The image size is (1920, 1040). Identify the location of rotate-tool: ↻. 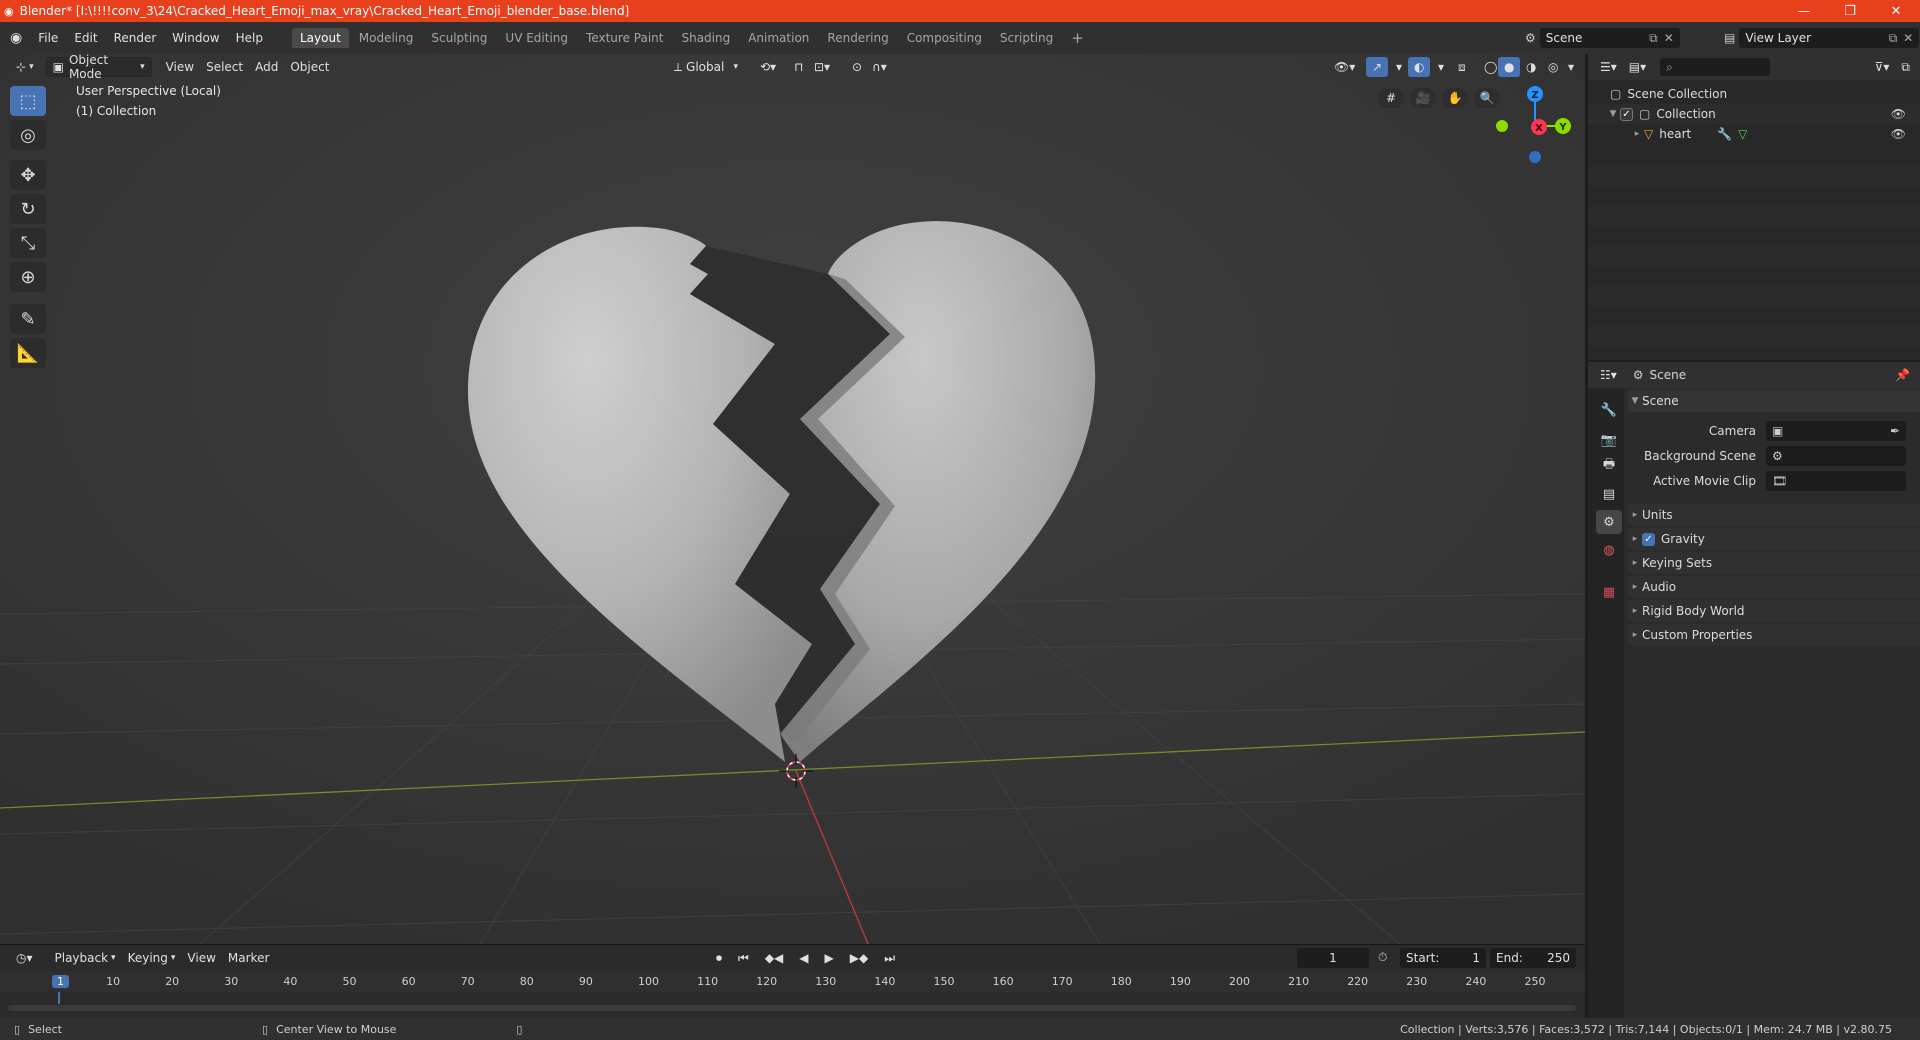
(28, 209).